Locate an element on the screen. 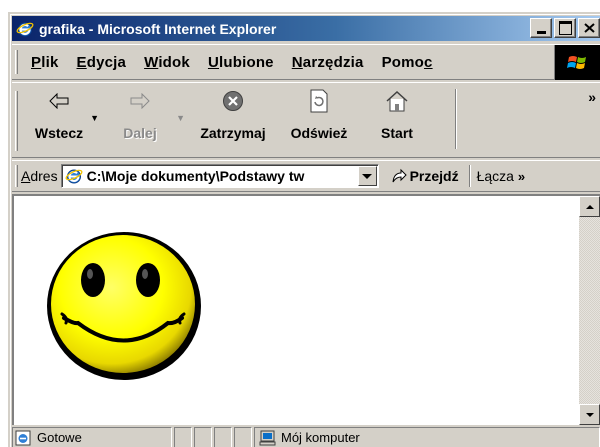  close-button is located at coordinates (589, 28).